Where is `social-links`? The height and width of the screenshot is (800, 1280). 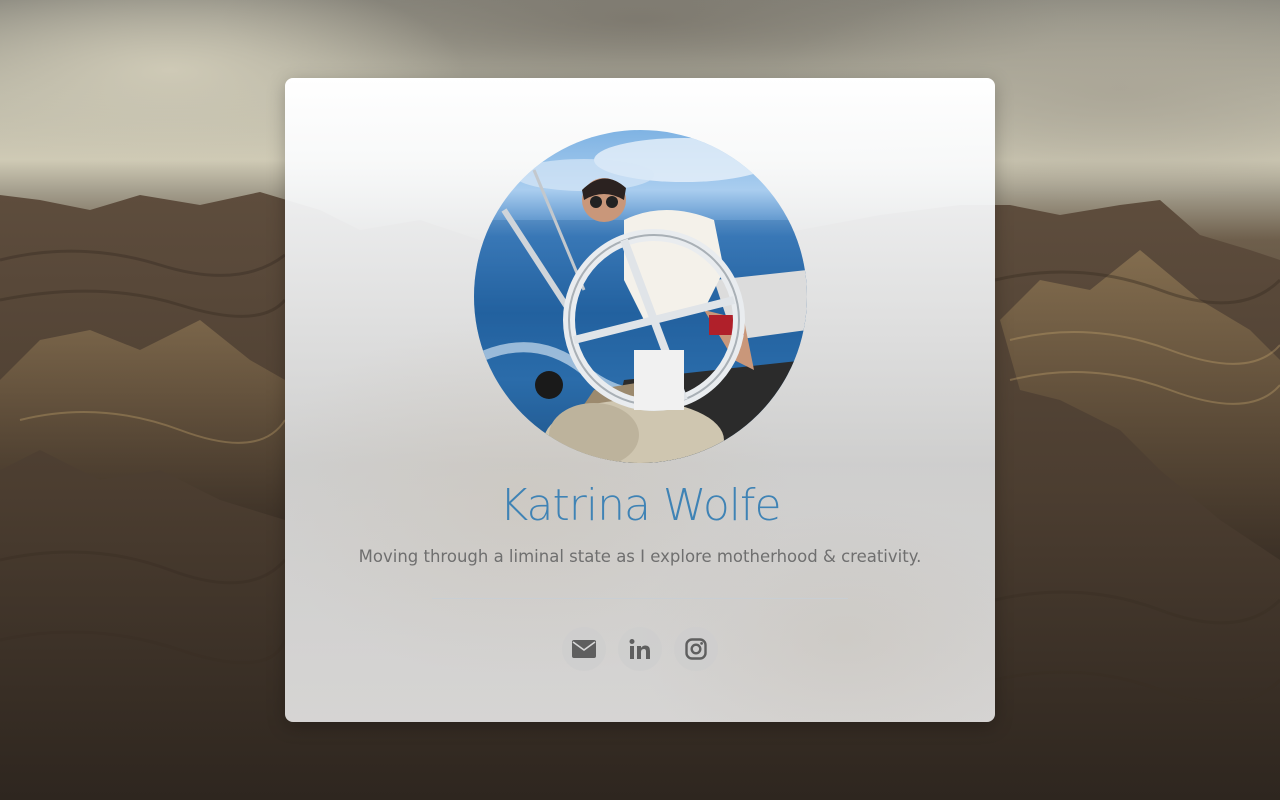
social-links is located at coordinates (640, 649).